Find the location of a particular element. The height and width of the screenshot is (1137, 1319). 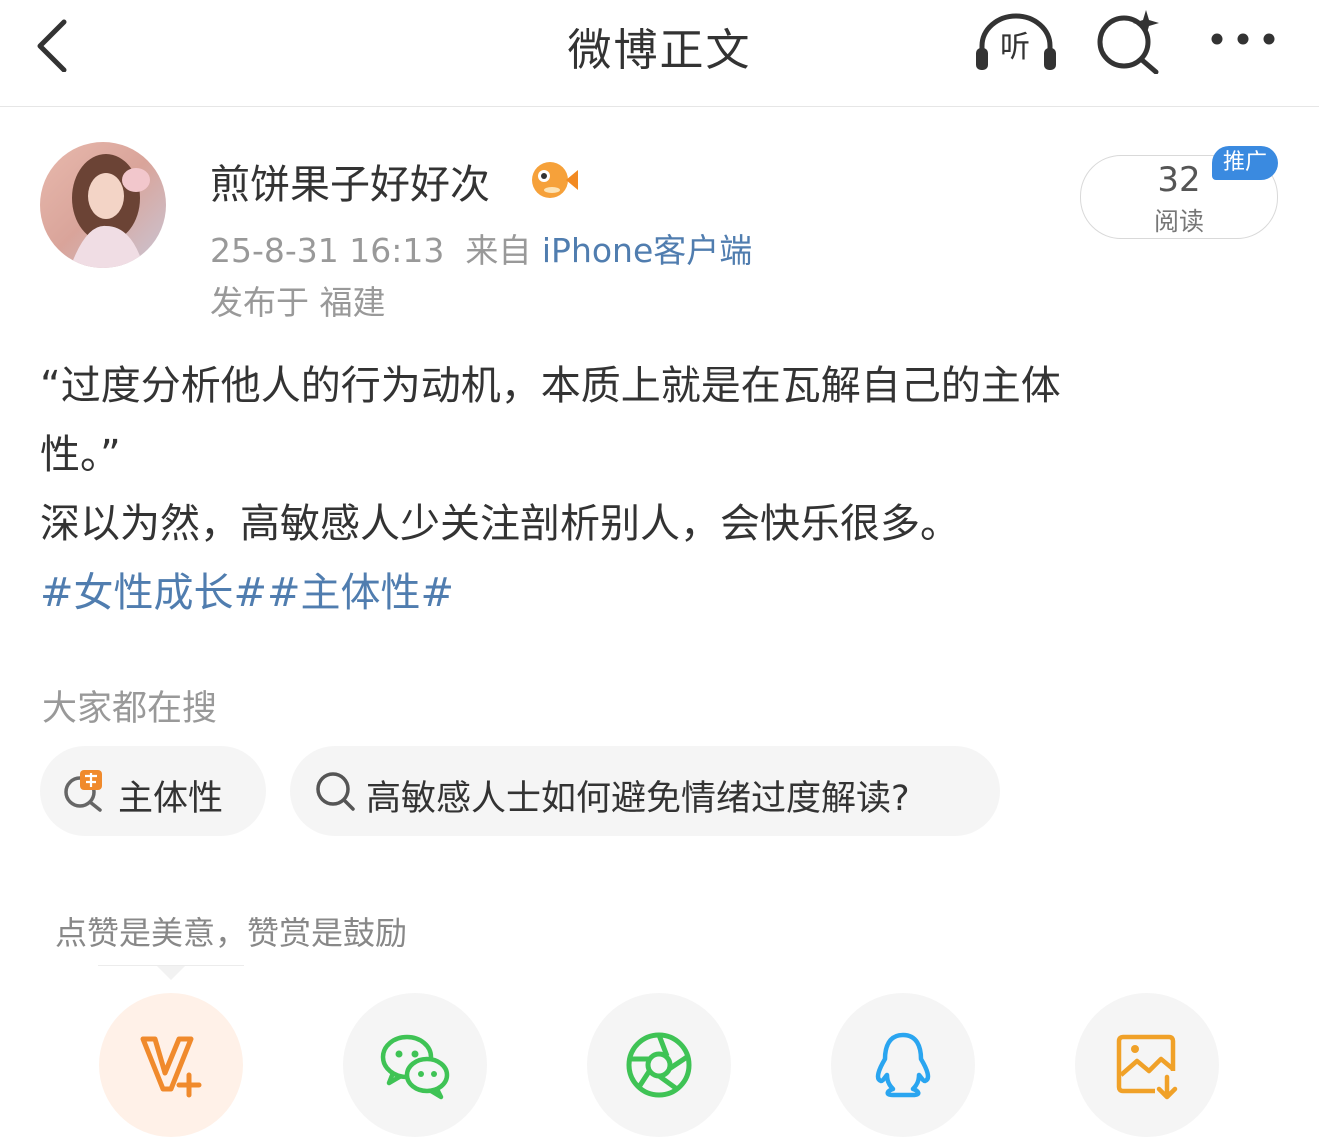

share-qq-button is located at coordinates (903, 1065).